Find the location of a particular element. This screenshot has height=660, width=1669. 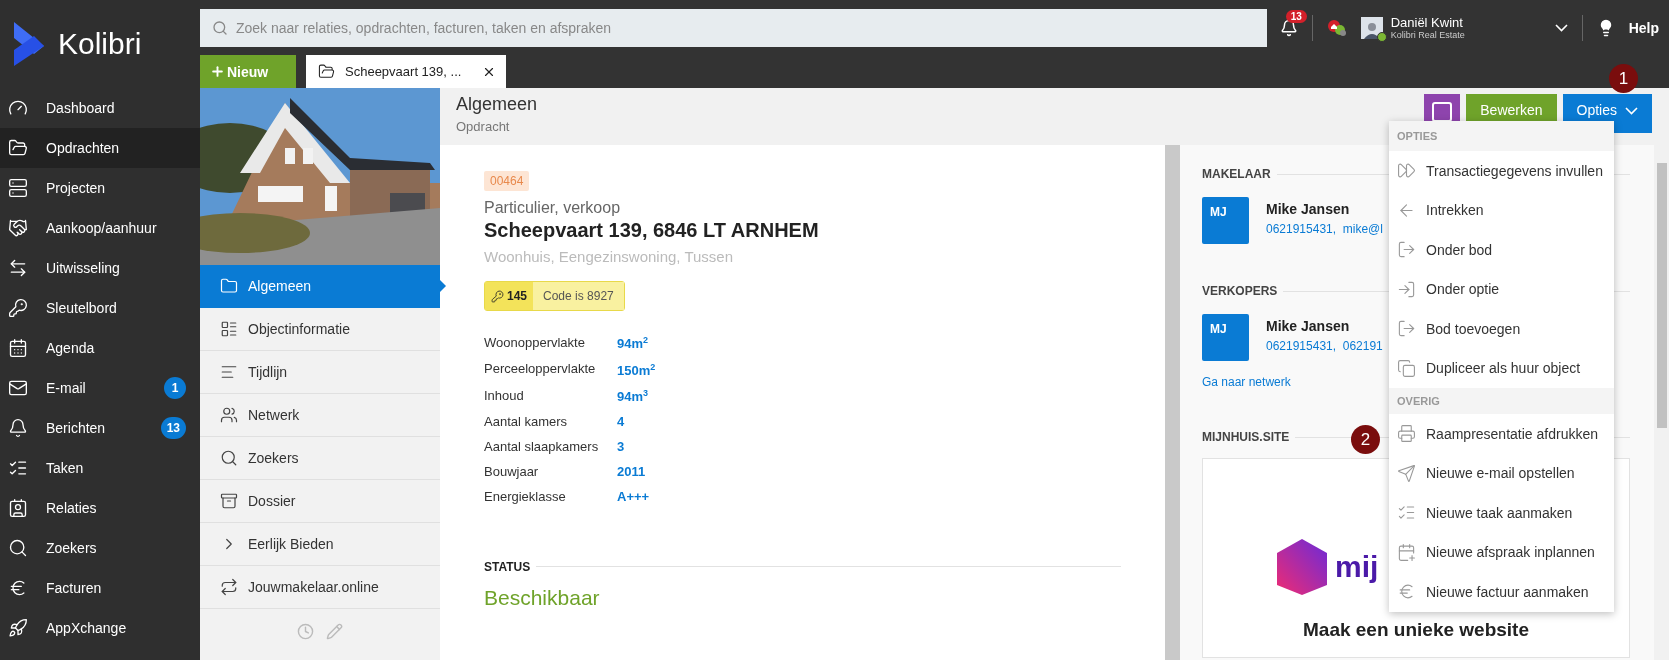

enter-arrow-icon is located at coordinates (1406, 289).